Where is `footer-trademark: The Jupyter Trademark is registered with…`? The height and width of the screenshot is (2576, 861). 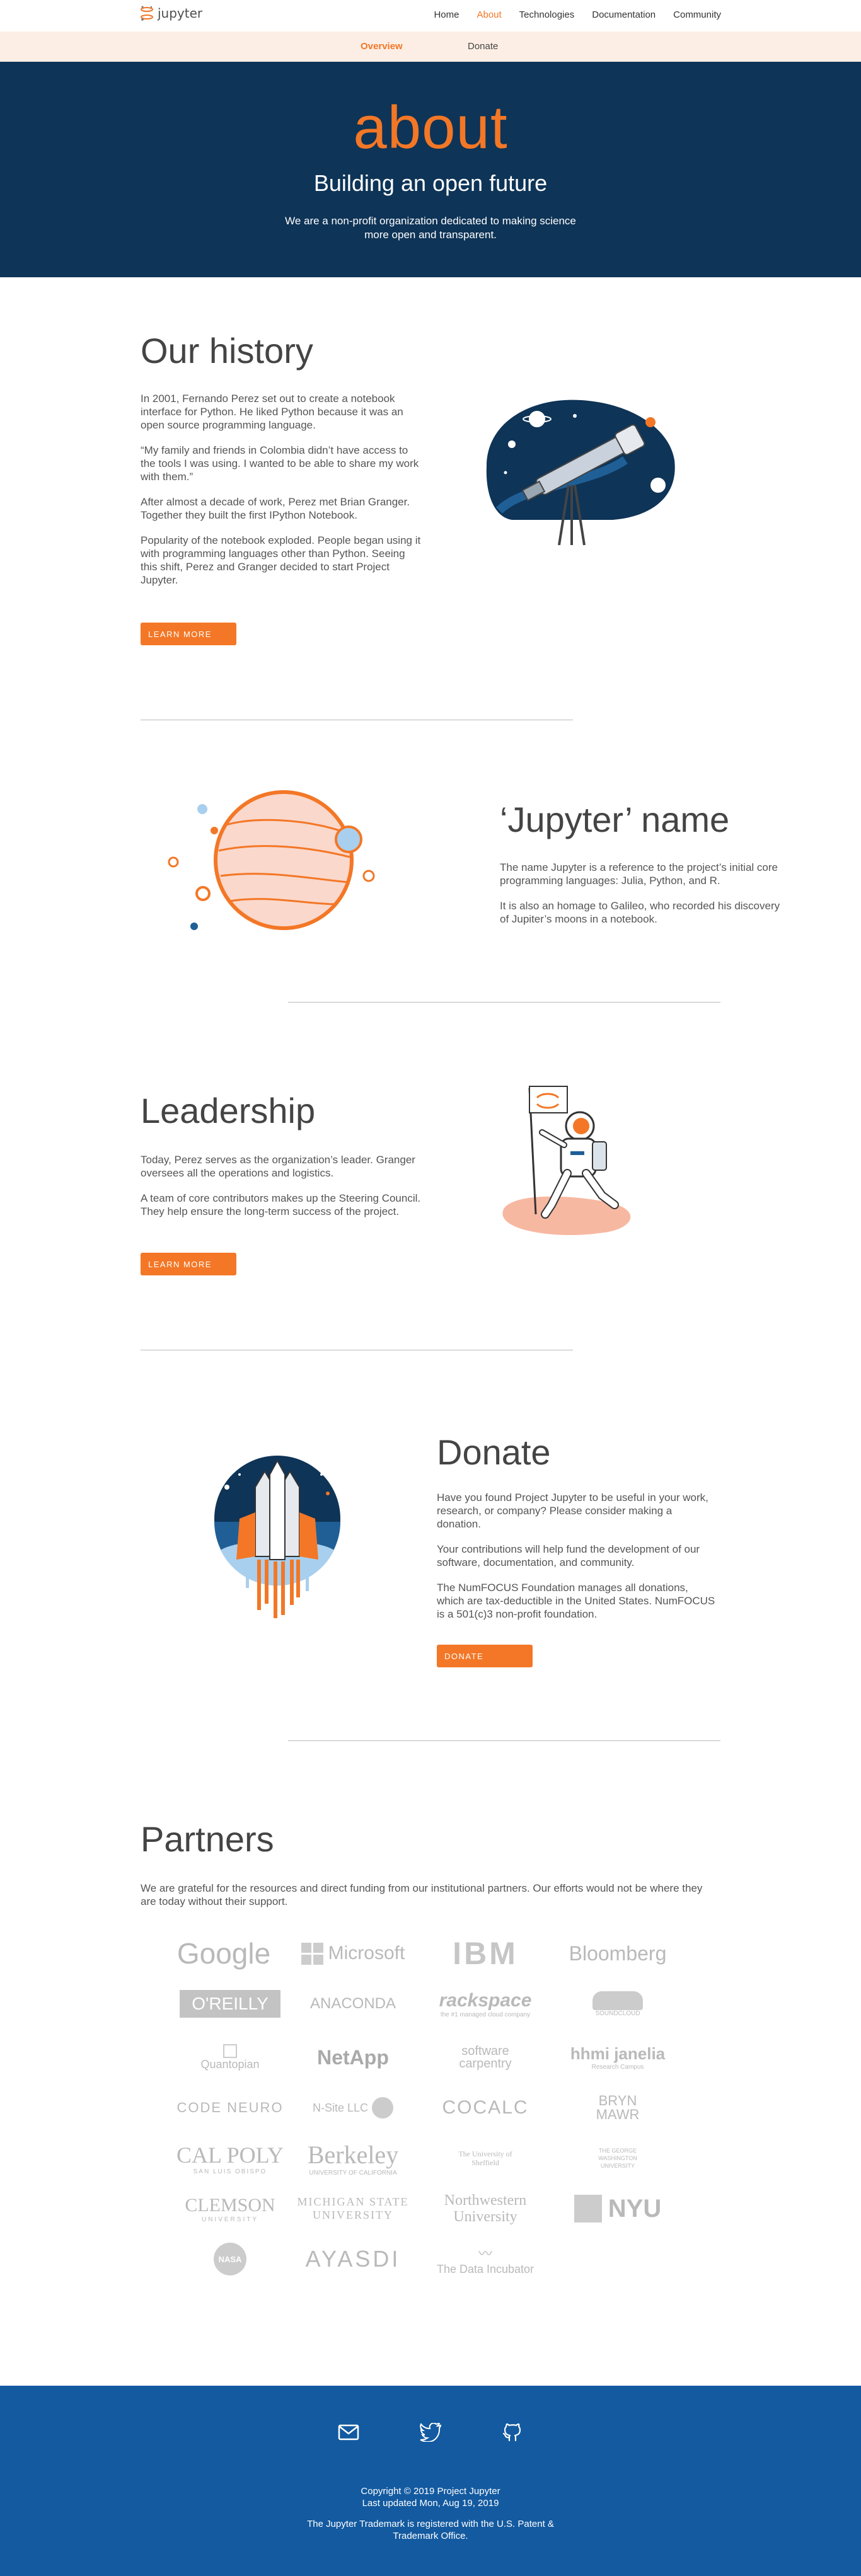
footer-trademark: The Jupyter Trademark is registered with… is located at coordinates (430, 2530).